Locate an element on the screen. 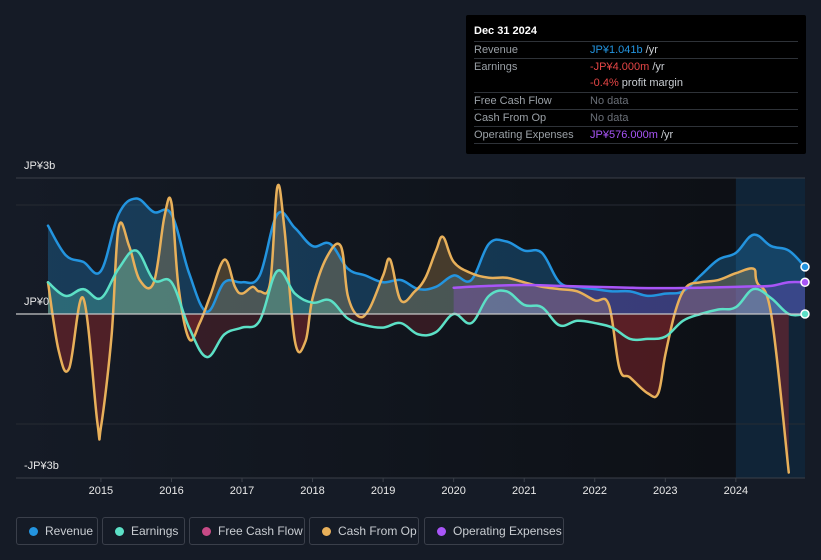 The width and height of the screenshot is (821, 560). legend-label: Free Cash Flow is located at coordinates (260, 531).